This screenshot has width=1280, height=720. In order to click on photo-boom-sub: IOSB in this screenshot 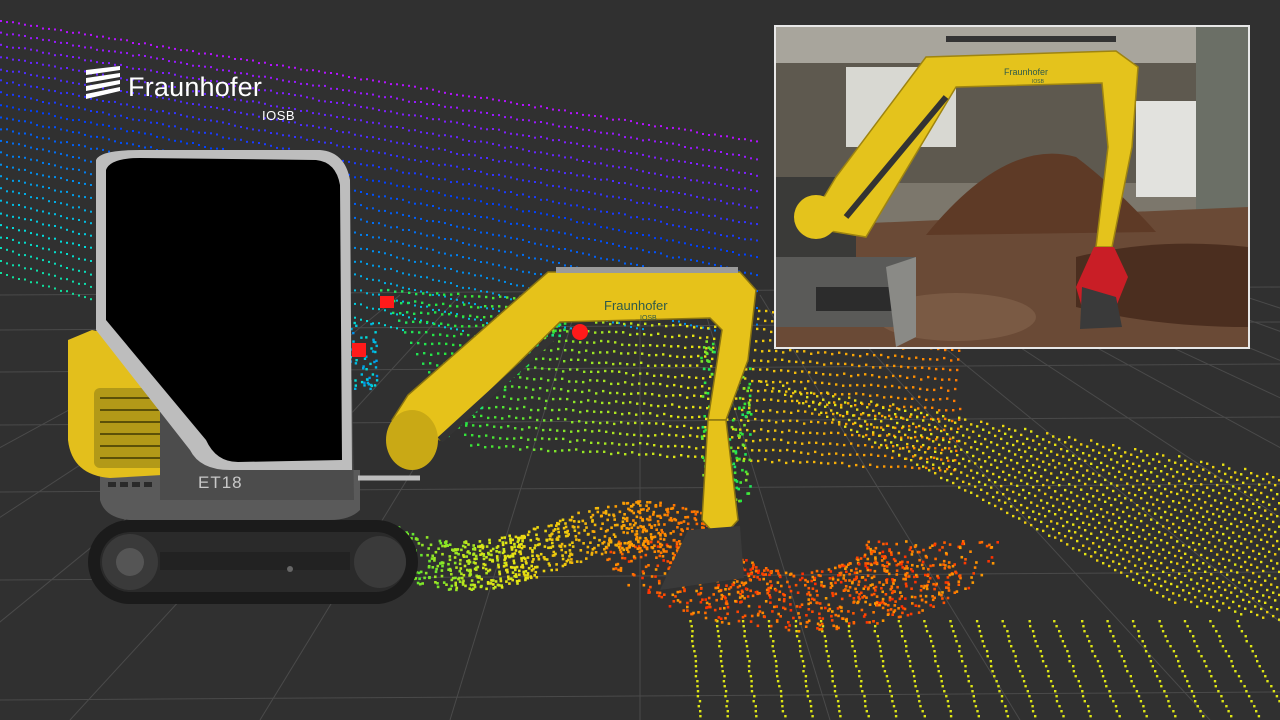, I will do `click(1038, 82)`.